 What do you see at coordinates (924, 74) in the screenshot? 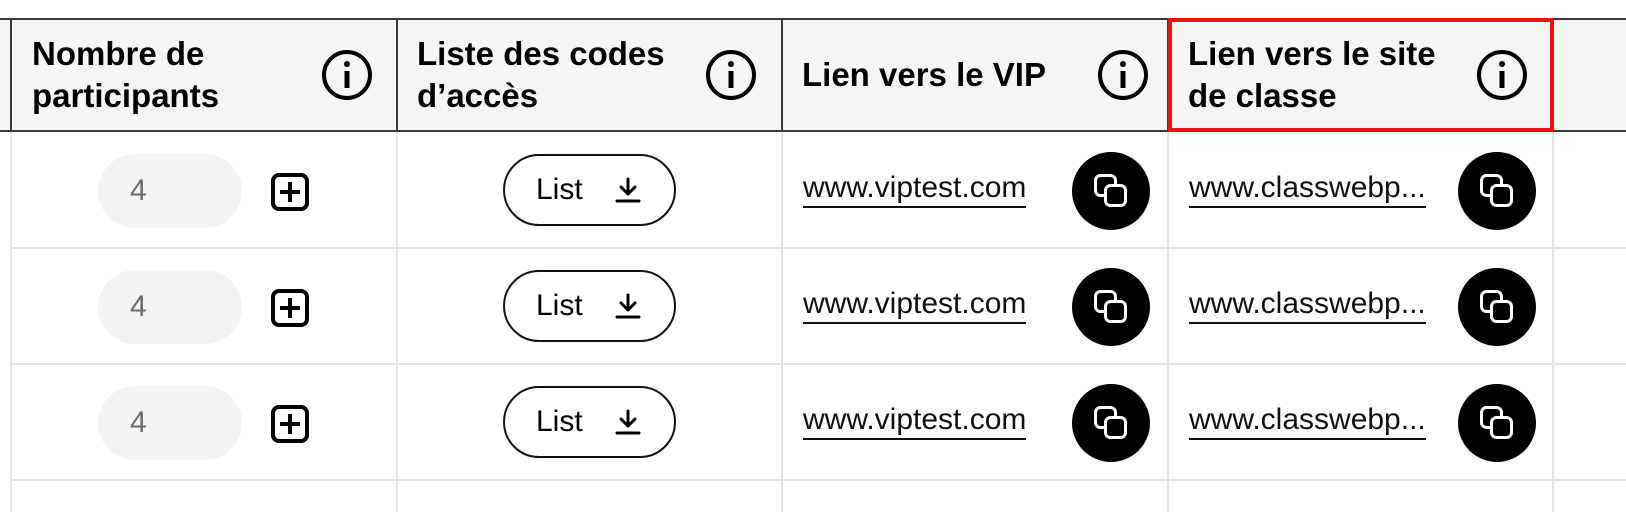
I see `header-vip-label: Lien vers le VIP` at bounding box center [924, 74].